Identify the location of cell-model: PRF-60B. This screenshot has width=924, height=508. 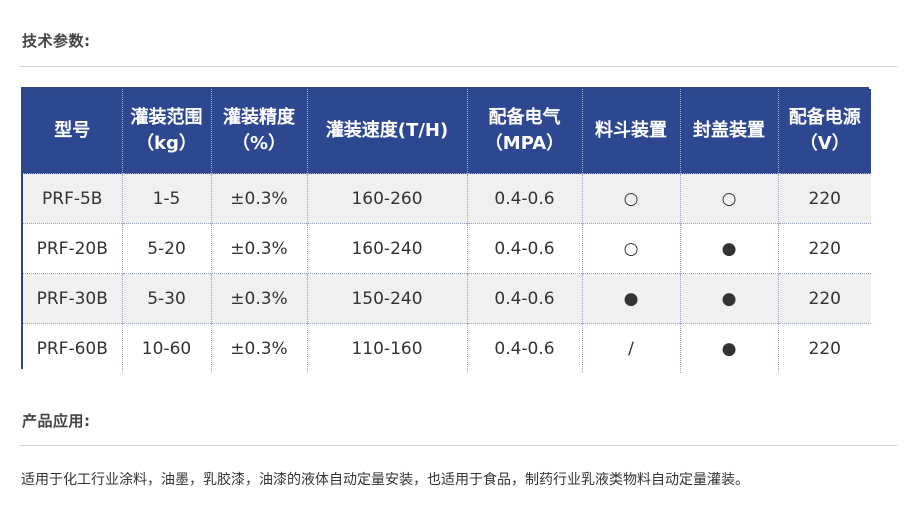
(73, 348).